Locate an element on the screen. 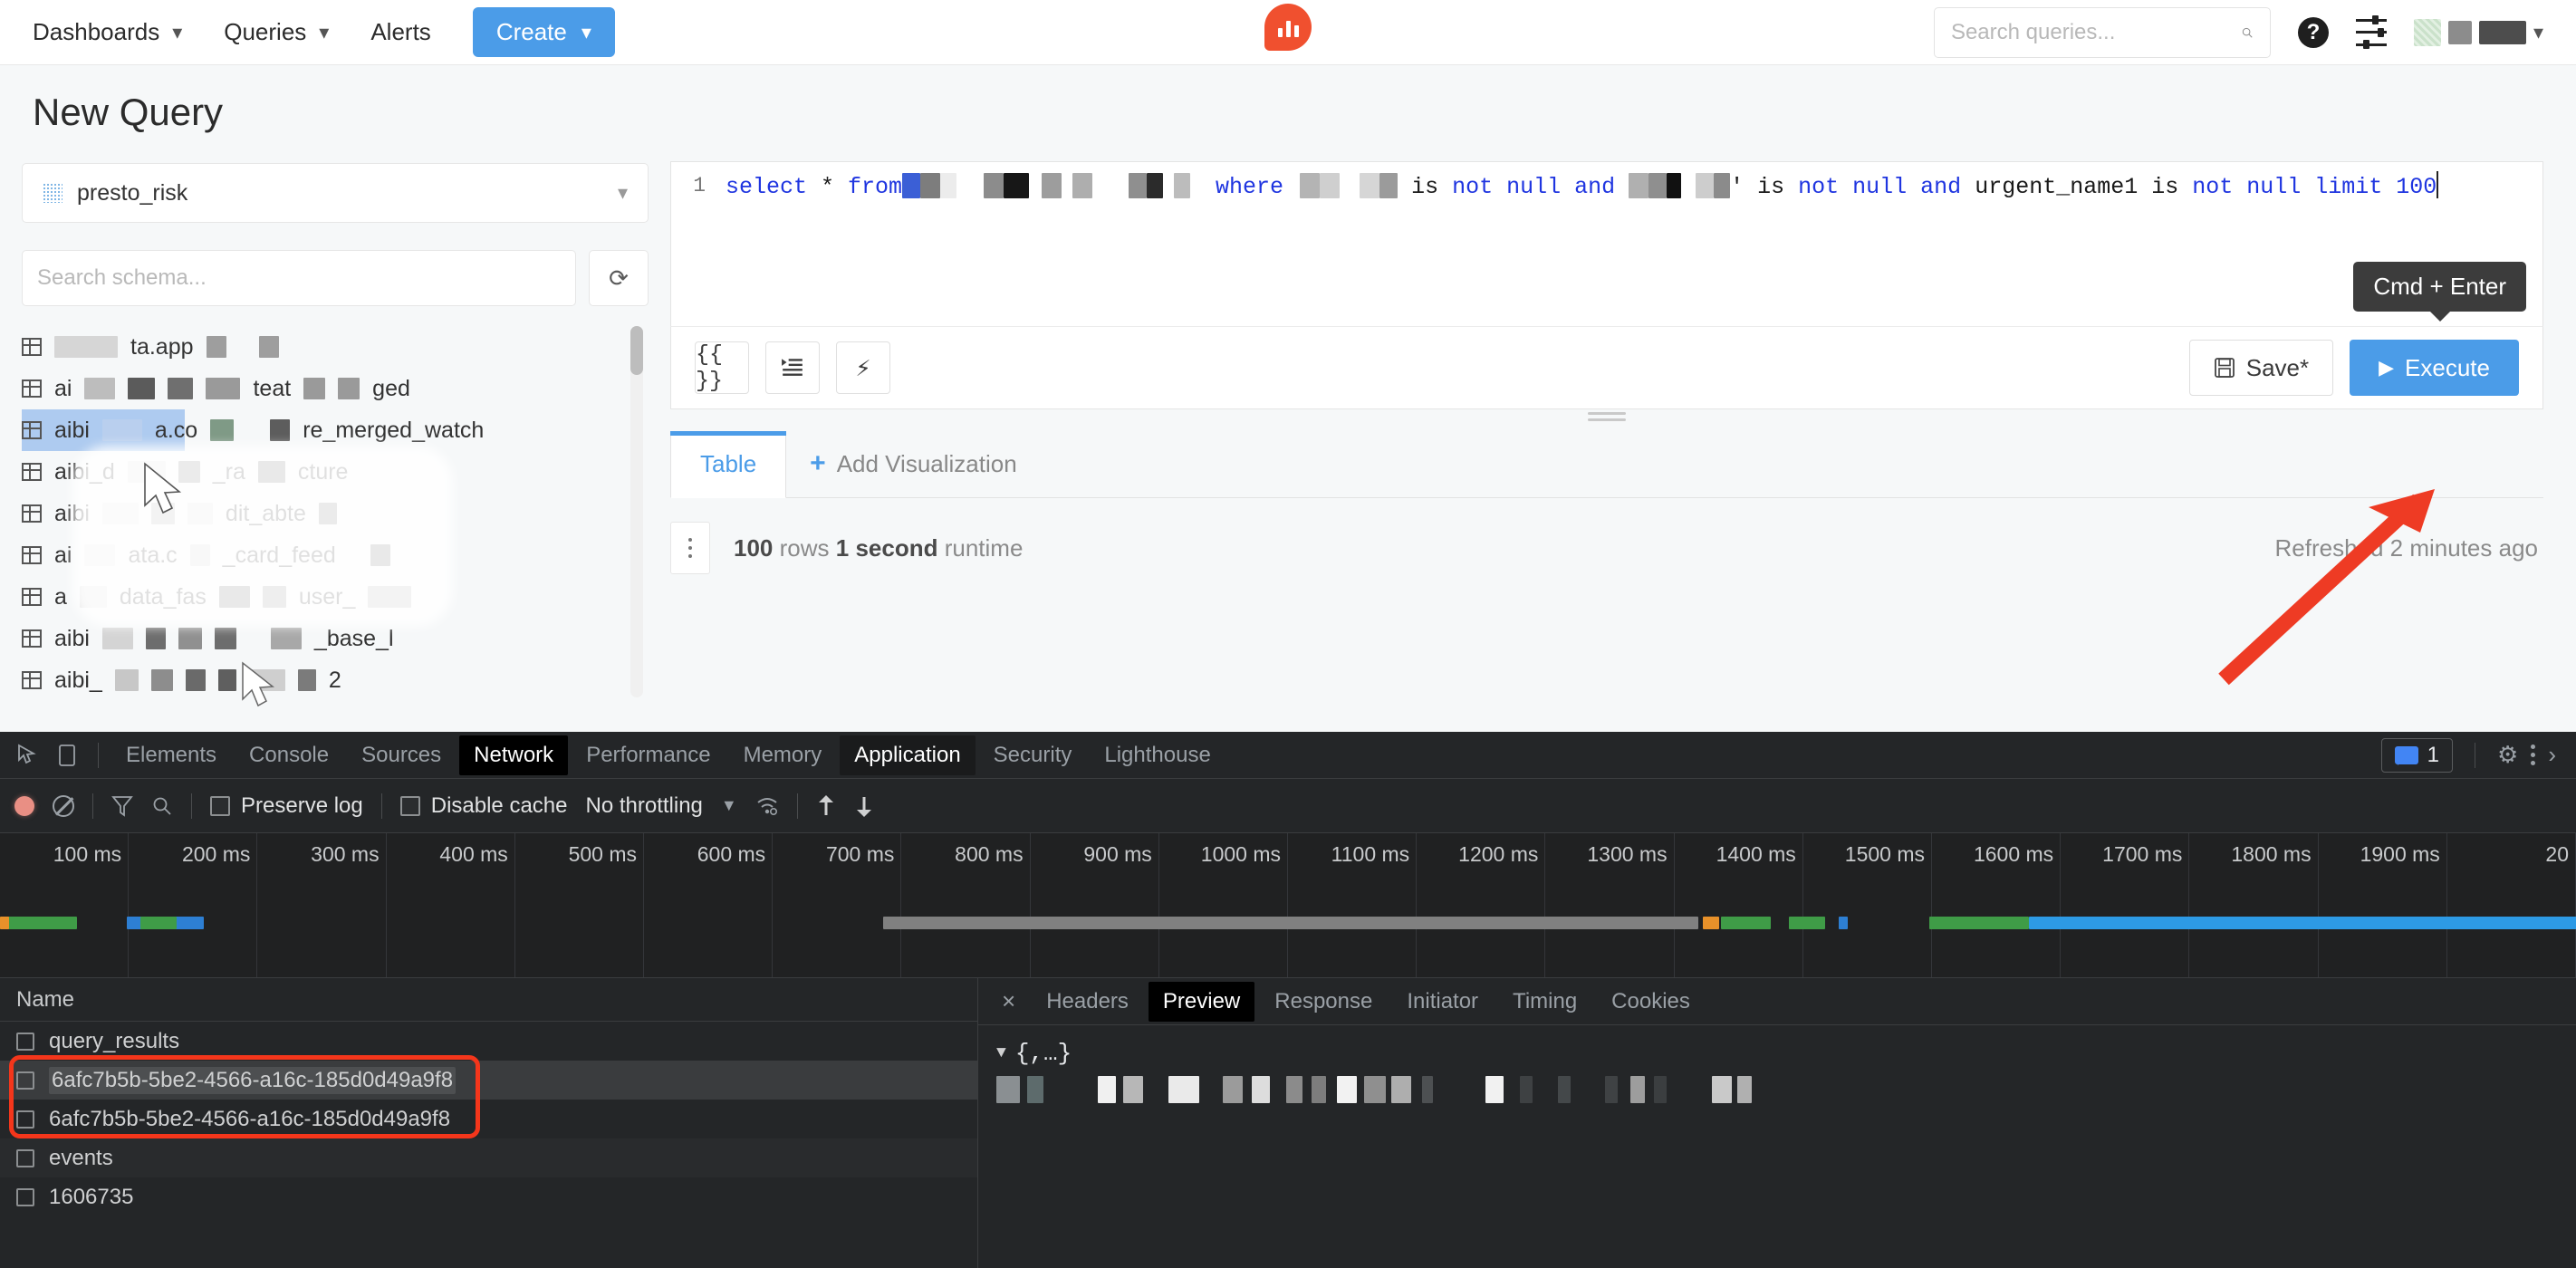  devtools-tab-performance: Performance is located at coordinates (648, 755).